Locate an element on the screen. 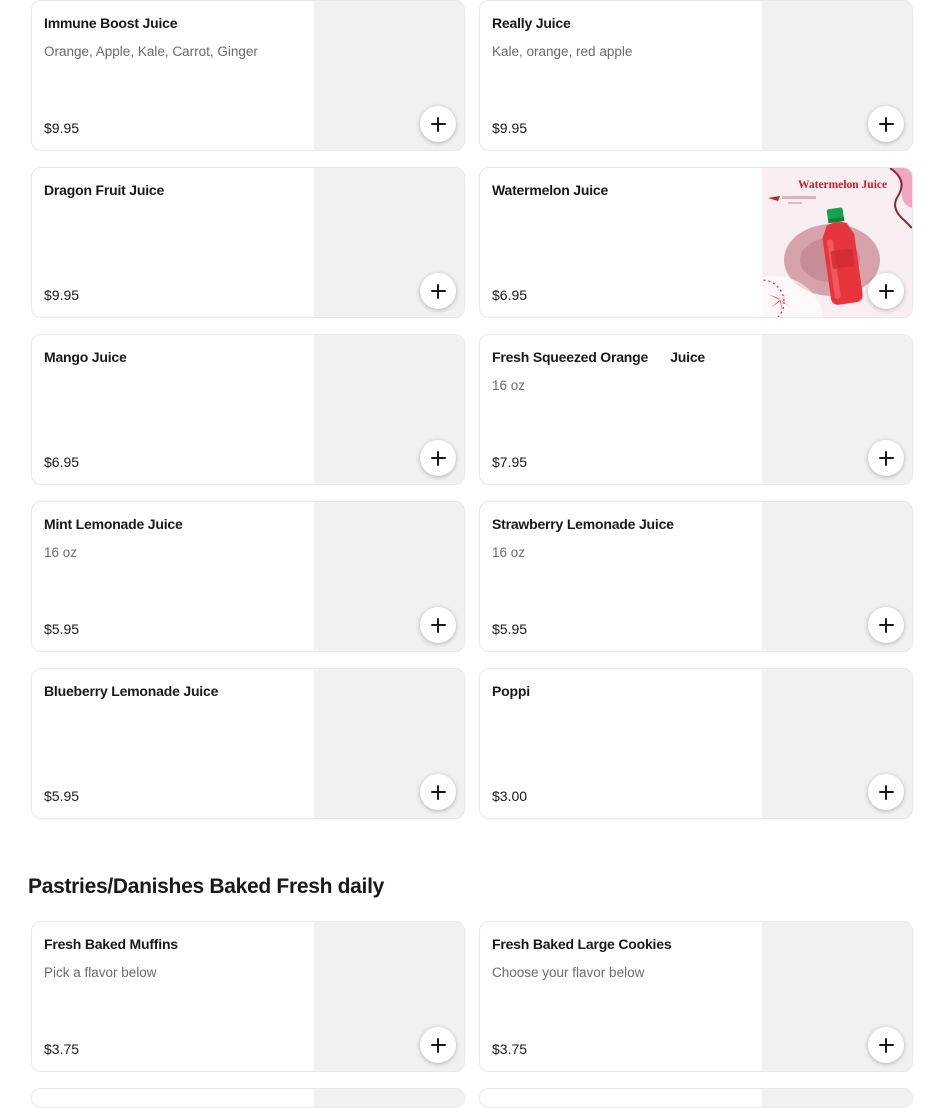 The height and width of the screenshot is (1108, 940). item-info: Dragon Fruit Juice is located at coordinates (174, 249).